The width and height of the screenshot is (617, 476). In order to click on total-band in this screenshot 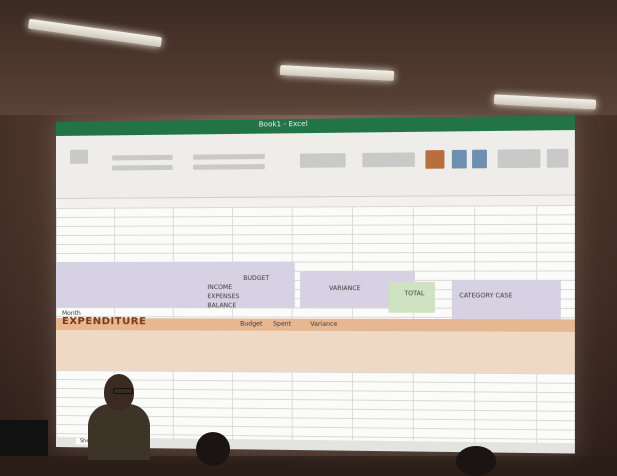, I will do `click(412, 297)`.